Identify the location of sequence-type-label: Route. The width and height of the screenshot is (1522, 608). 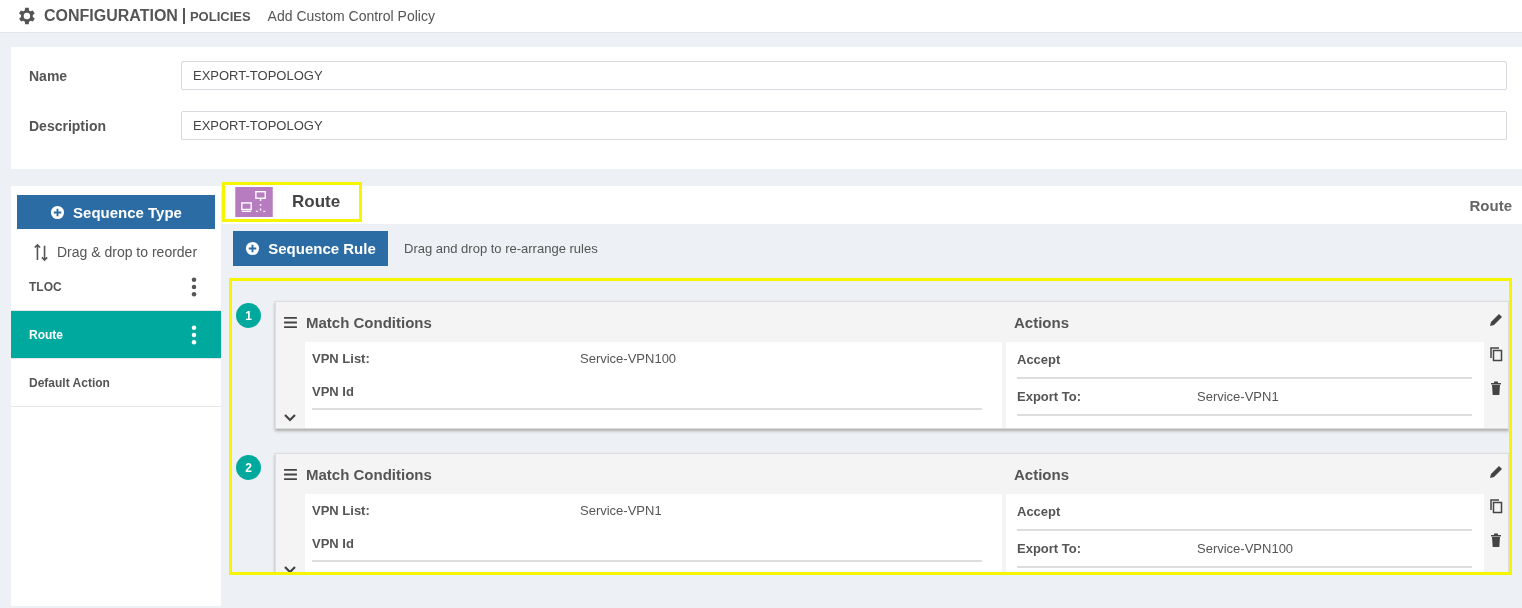
(1490, 205).